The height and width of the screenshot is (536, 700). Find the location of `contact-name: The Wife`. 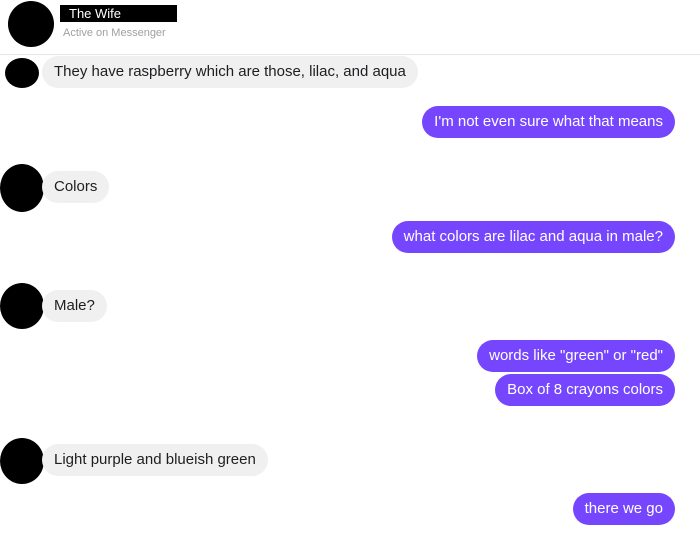

contact-name: The Wife is located at coordinates (118, 13).